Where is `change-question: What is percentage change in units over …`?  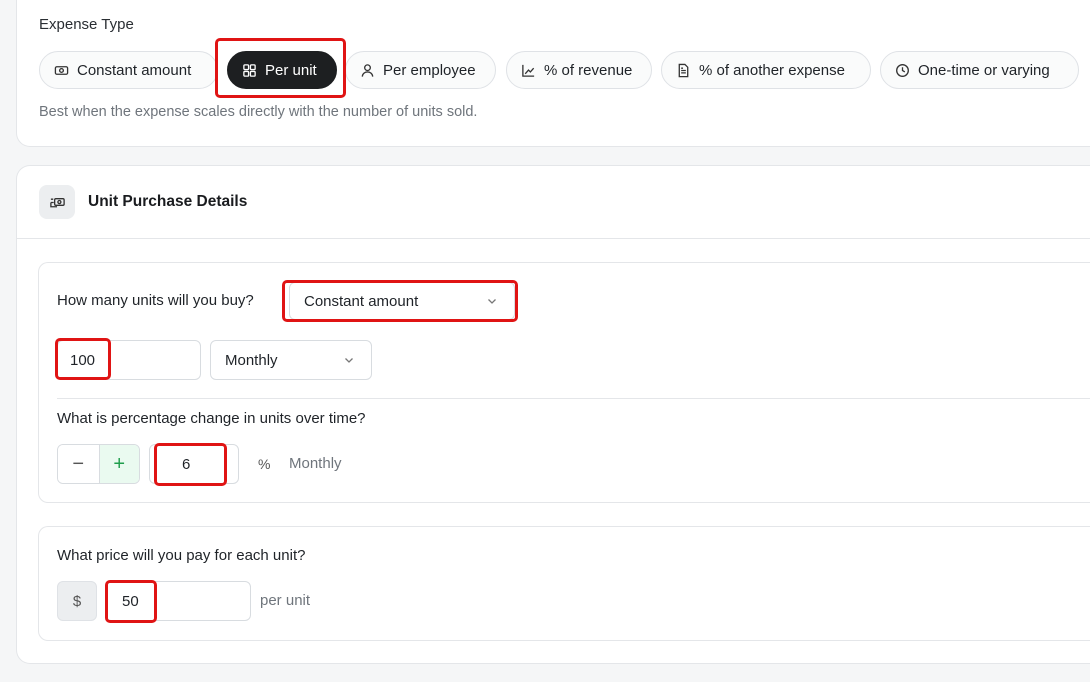 change-question: What is percentage change in units over … is located at coordinates (211, 418).